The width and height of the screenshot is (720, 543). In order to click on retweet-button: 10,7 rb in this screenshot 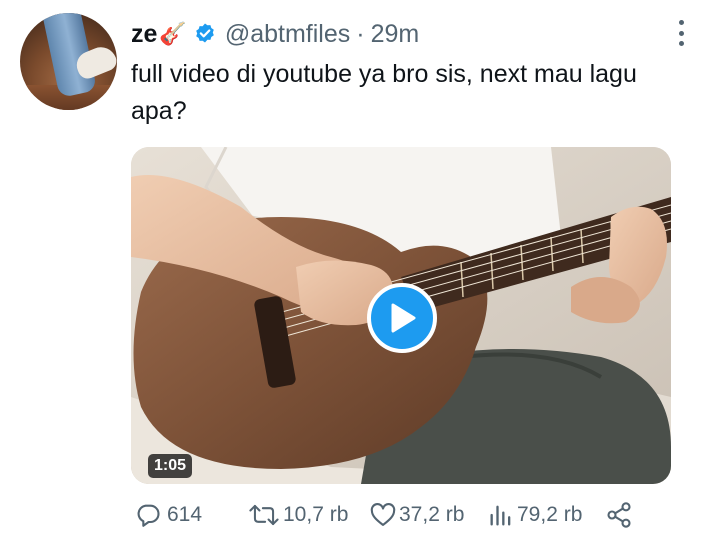, I will do `click(297, 515)`.